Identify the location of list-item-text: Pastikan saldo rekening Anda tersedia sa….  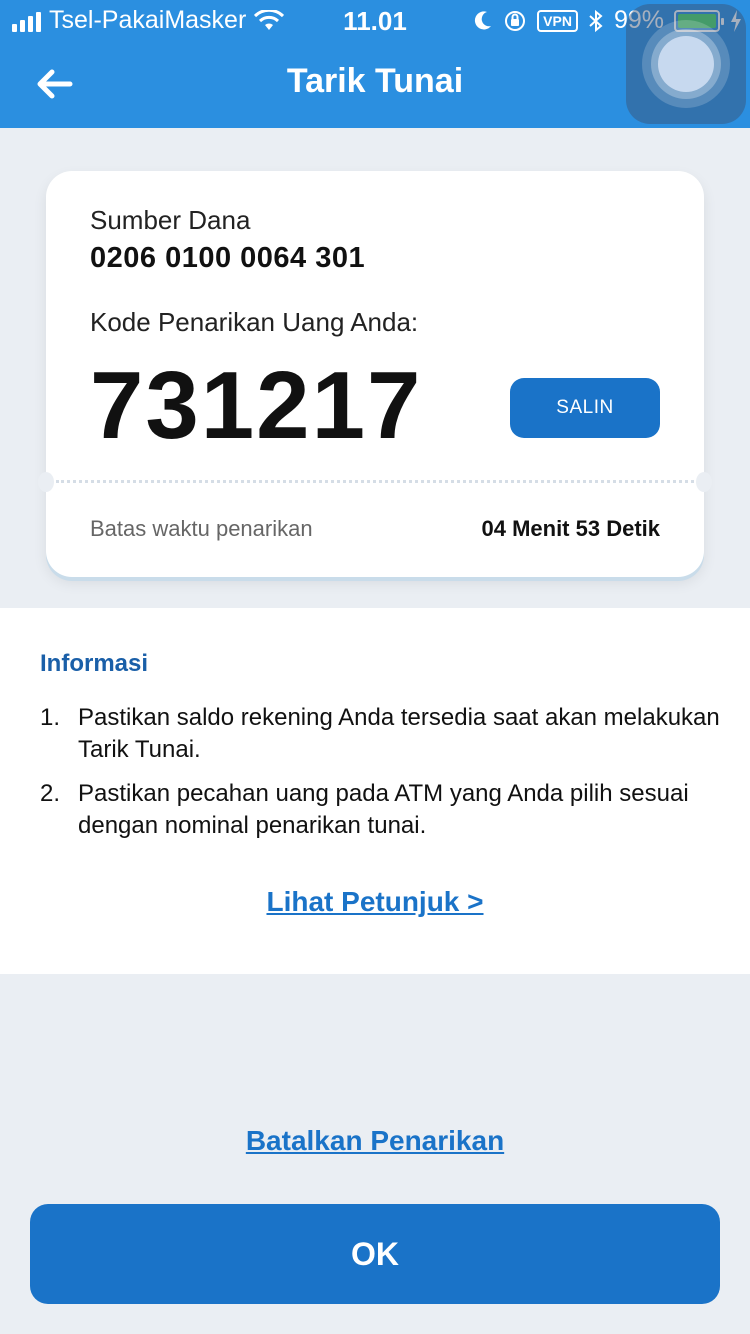
(399, 733).